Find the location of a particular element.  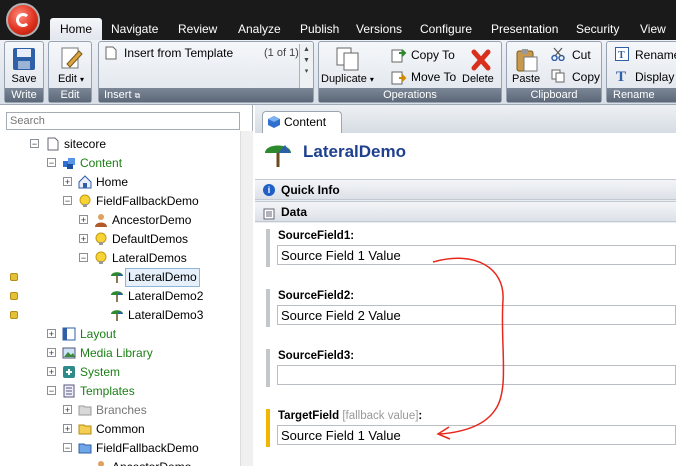

insert-label-text: Insert is located at coordinates (118, 95).